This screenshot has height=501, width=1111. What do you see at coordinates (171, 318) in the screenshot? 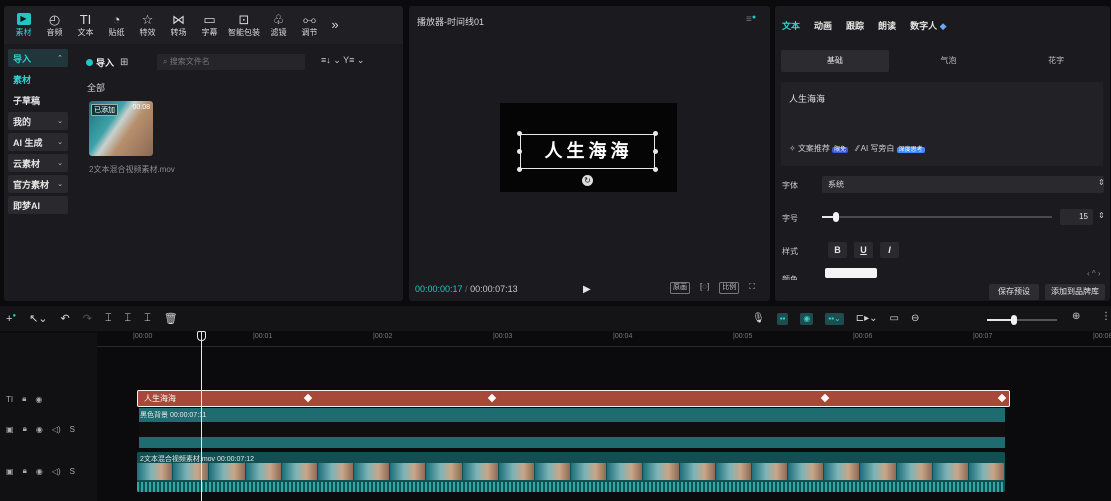
I see `delete-icon: 🗑` at bounding box center [171, 318].